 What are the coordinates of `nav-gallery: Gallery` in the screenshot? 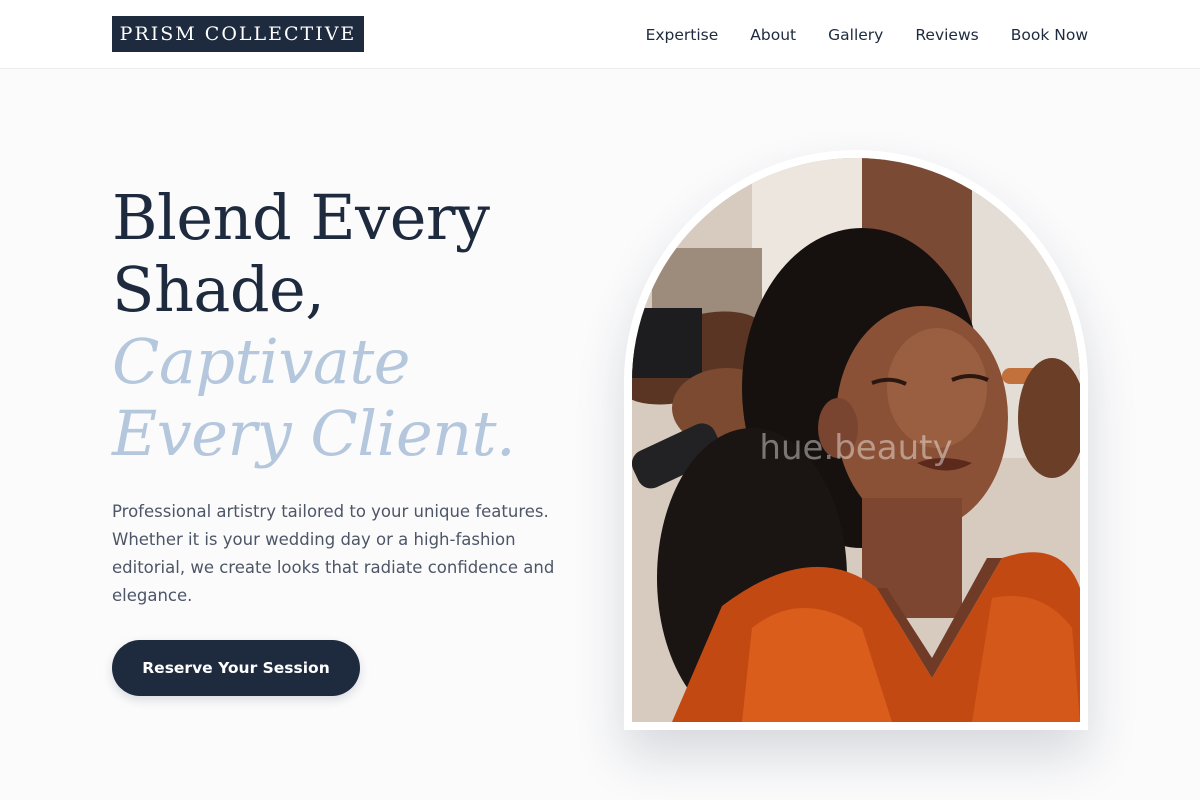 It's located at (855, 35).